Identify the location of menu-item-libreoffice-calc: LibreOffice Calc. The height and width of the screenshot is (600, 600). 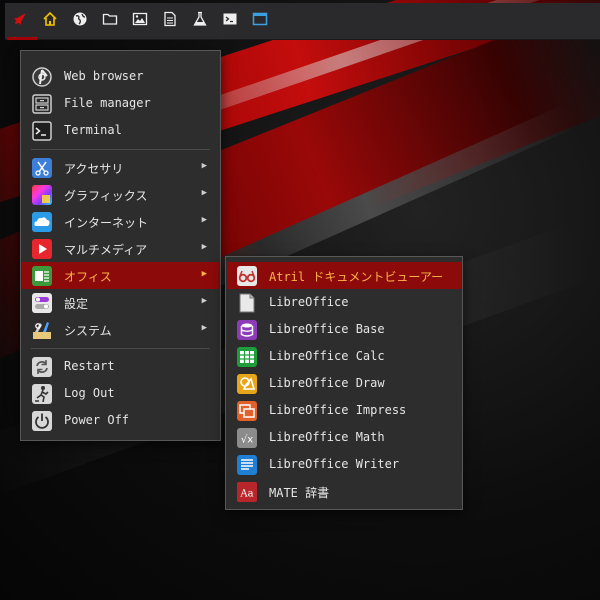
(344, 356).